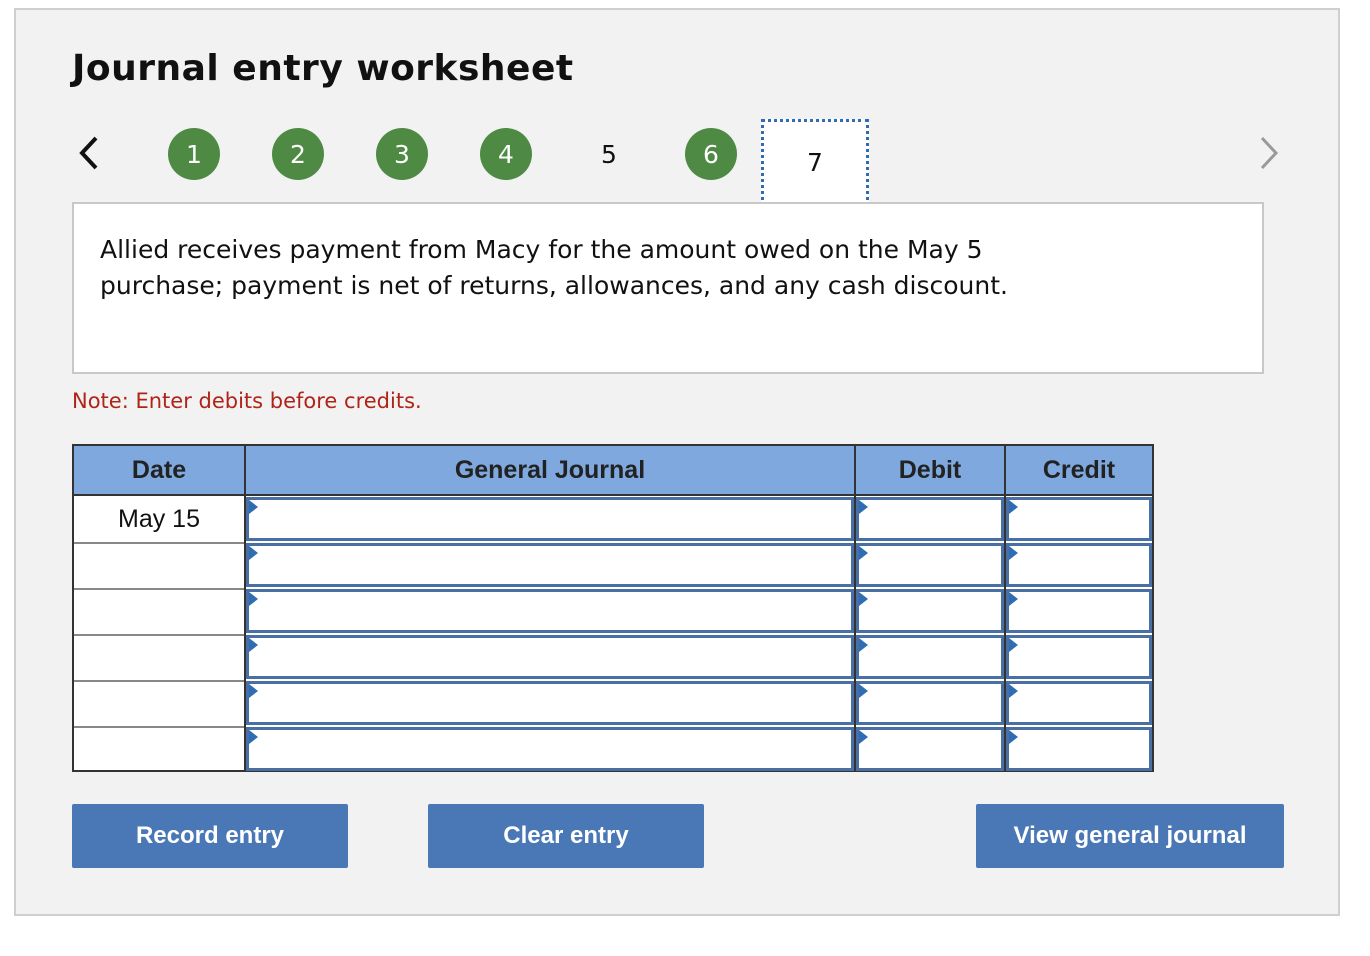  I want to click on credit-column-header: Credit, so click(1079, 471).